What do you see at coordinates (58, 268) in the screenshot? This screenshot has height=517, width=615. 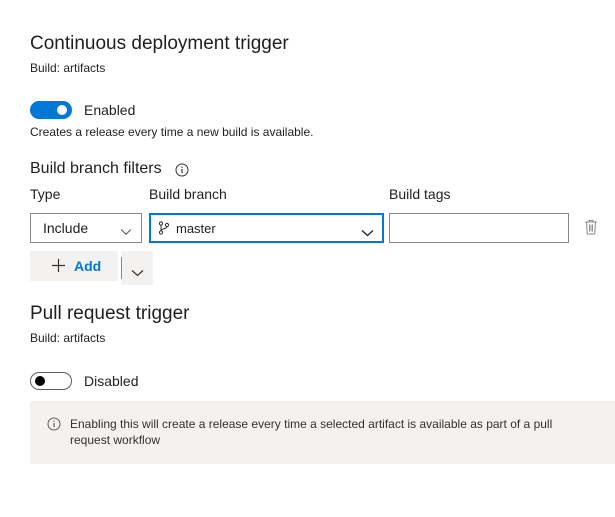 I see `plus-icon` at bounding box center [58, 268].